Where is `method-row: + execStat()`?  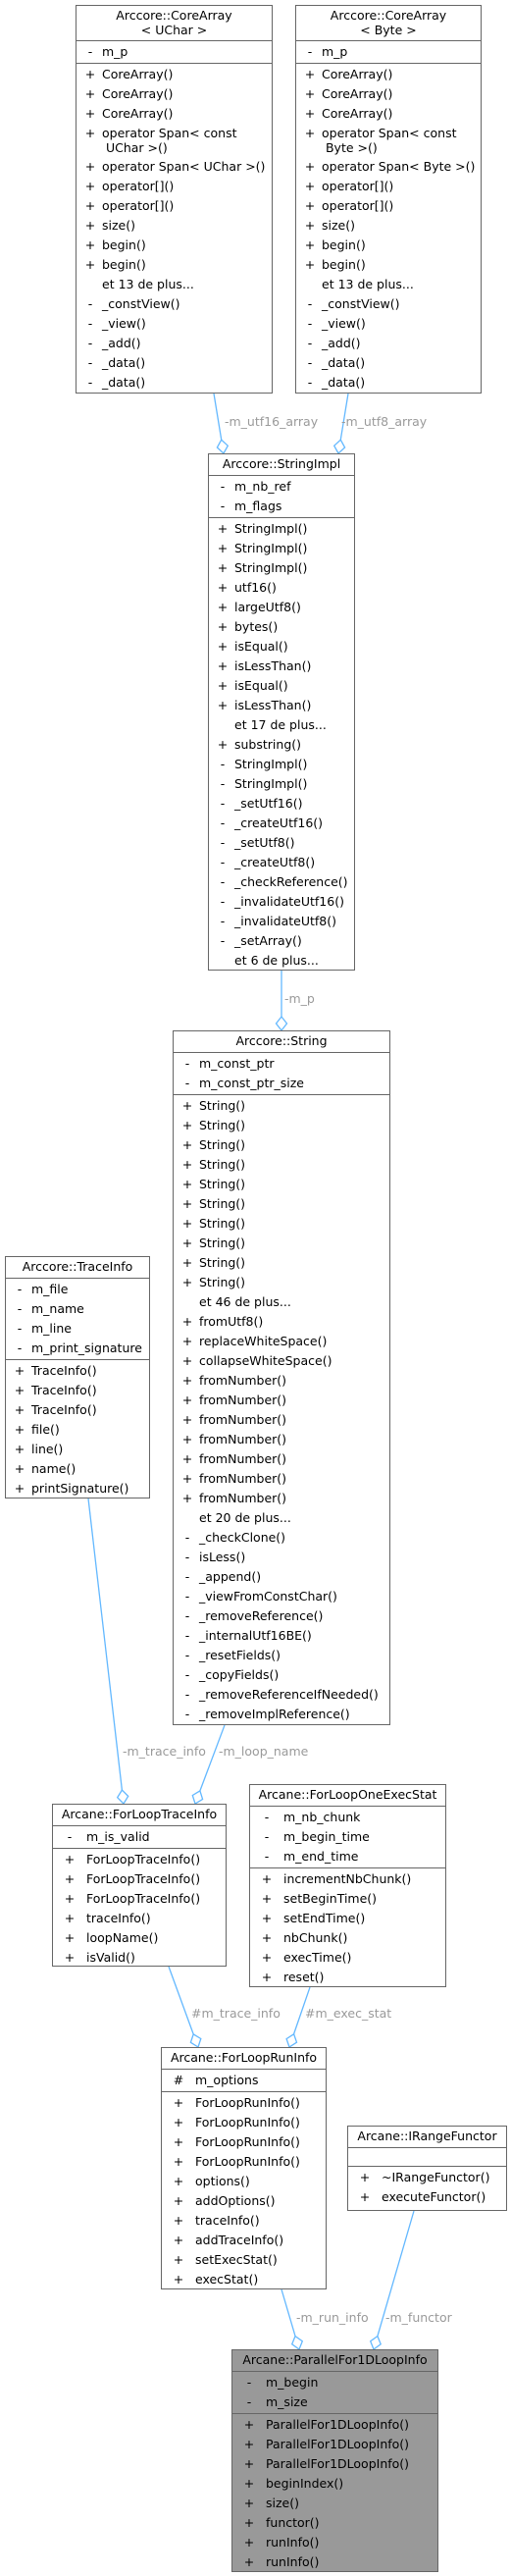
method-row: + execStat() is located at coordinates (244, 2279).